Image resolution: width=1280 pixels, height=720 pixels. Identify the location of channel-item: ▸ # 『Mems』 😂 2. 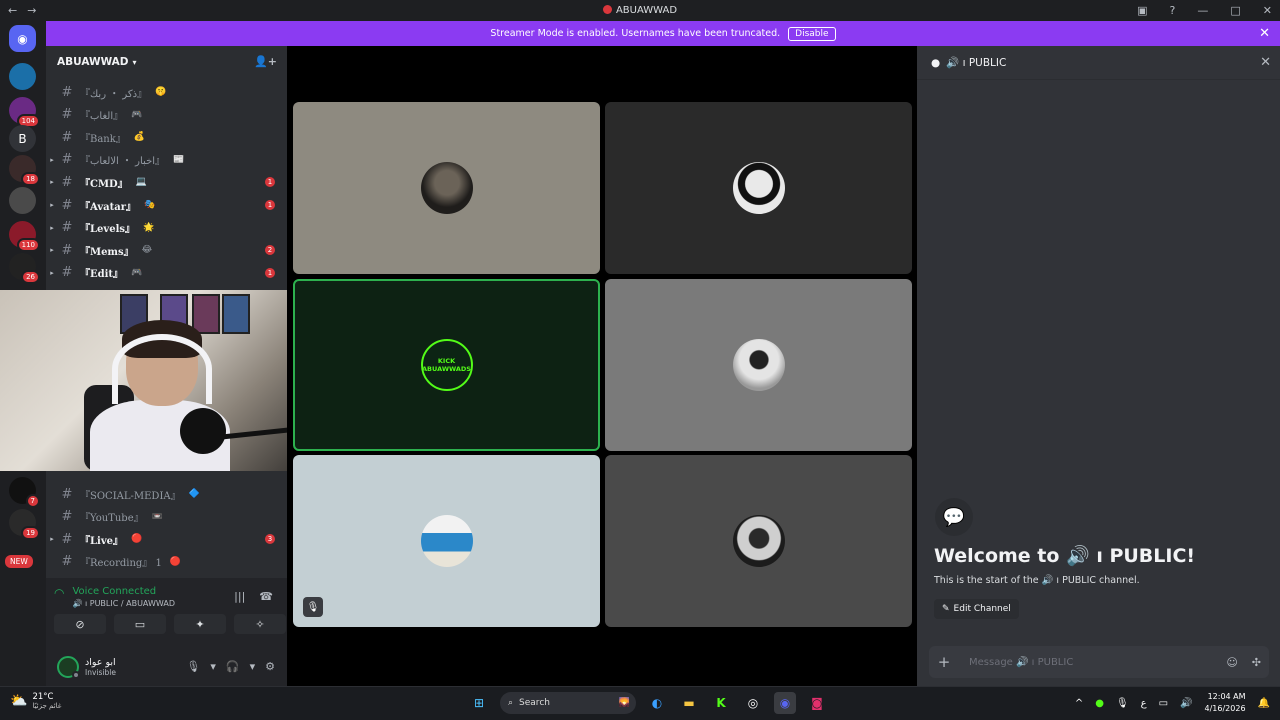
(166, 250).